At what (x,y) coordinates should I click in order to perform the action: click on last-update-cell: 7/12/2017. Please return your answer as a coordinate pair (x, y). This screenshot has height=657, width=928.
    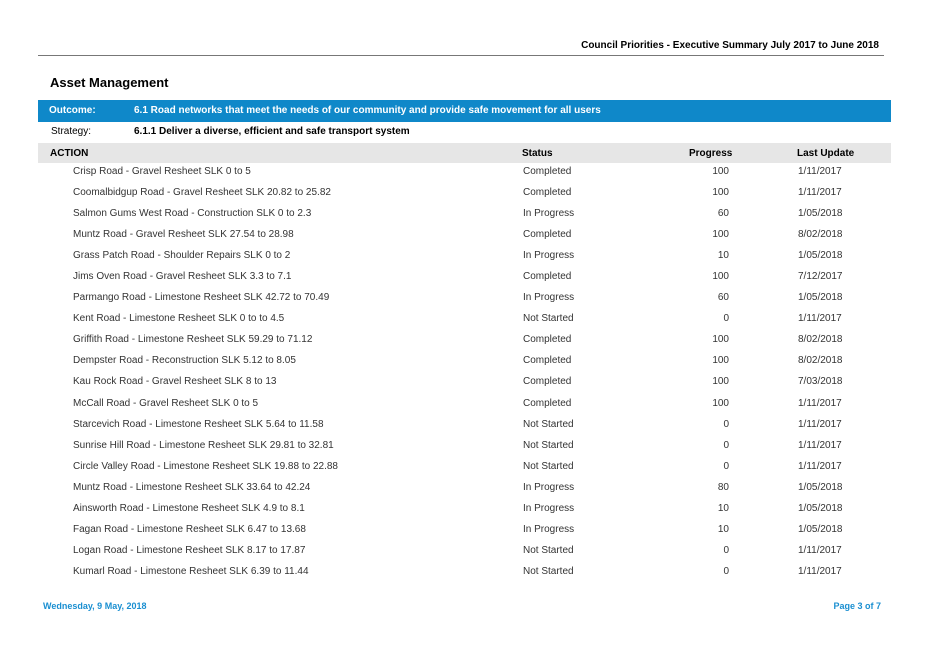
    Looking at the image, I should click on (820, 277).